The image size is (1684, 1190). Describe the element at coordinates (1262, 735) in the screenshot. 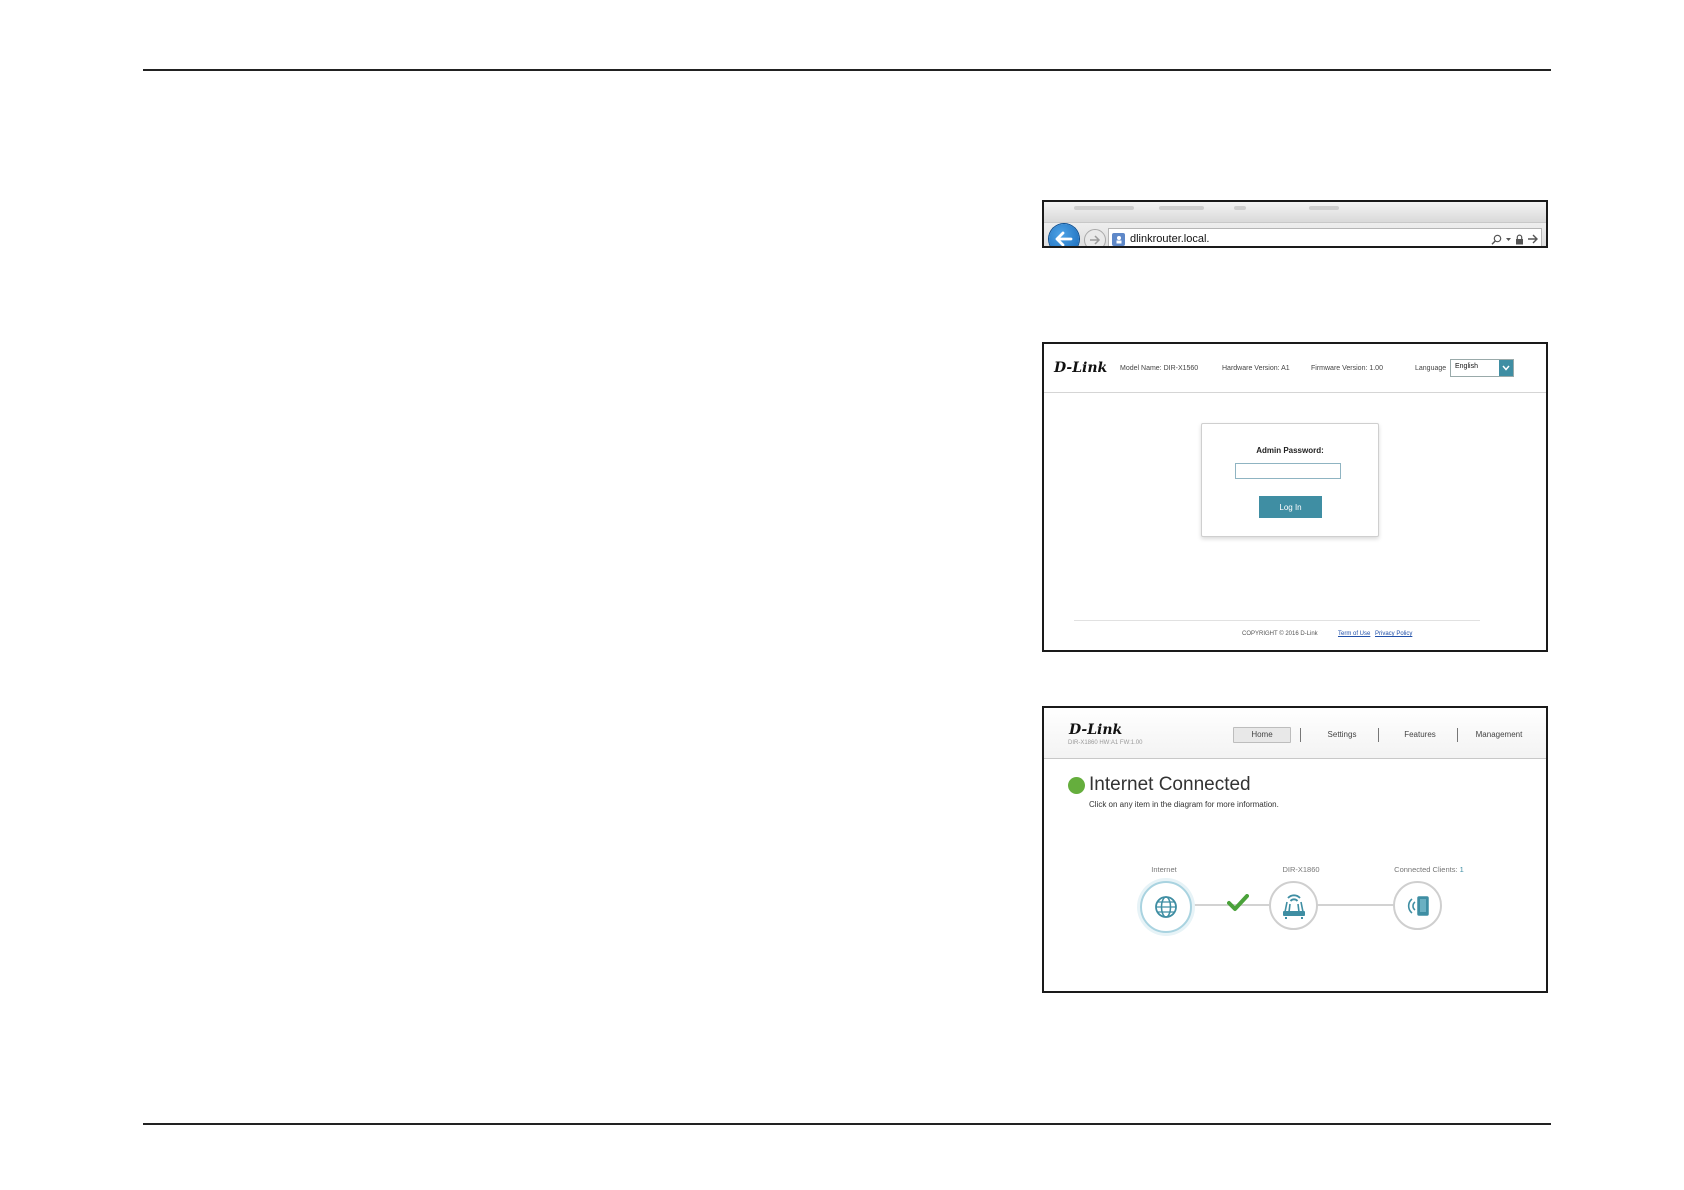

I see `tab-home: Home` at that location.